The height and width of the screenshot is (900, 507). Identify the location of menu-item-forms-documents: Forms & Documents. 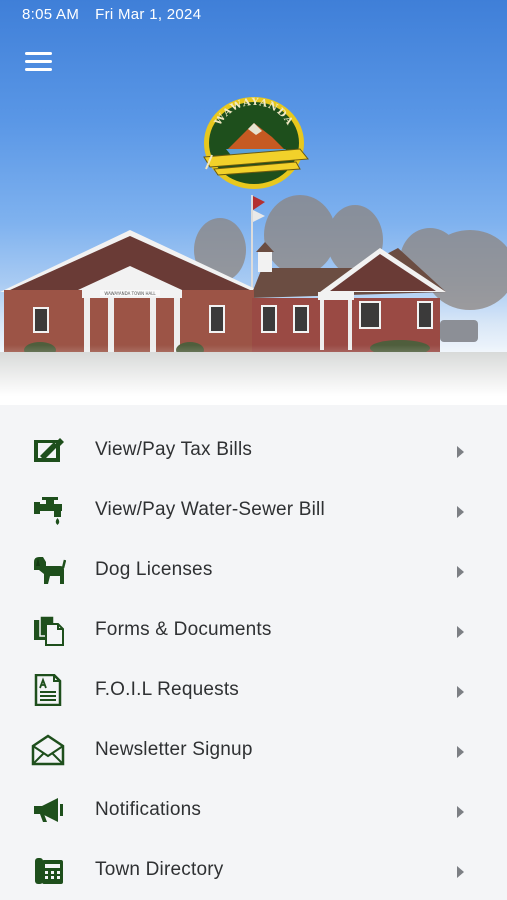
(253, 630).